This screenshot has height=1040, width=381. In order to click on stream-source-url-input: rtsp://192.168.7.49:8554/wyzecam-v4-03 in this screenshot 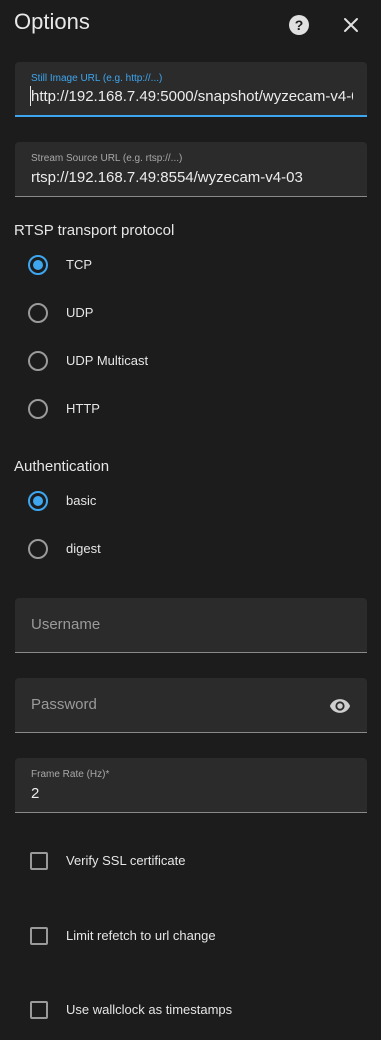, I will do `click(192, 177)`.